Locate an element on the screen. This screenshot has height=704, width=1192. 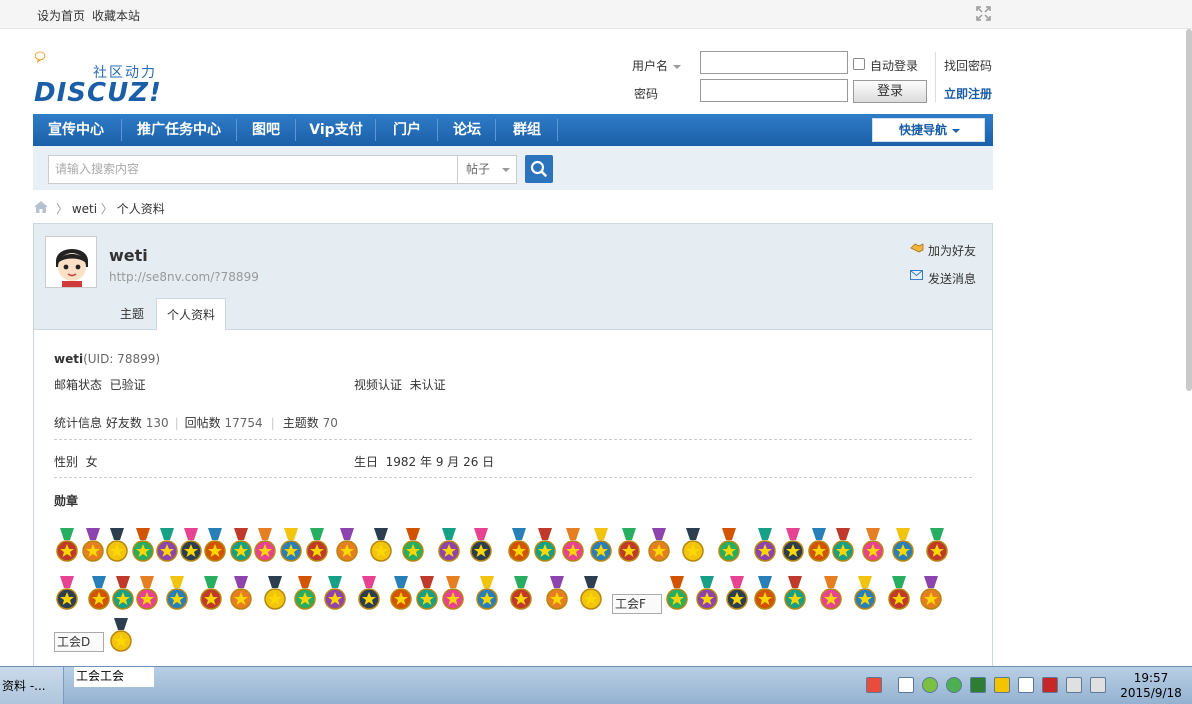
quick-nav-button: 快捷导航 is located at coordinates (928, 130).